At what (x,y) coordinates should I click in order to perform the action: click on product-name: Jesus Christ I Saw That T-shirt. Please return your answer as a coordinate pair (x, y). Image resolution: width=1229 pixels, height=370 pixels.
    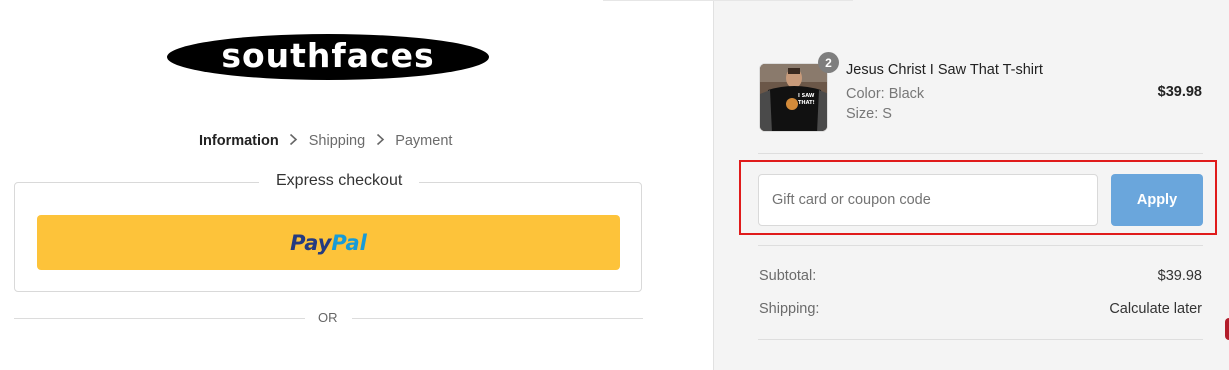
    Looking at the image, I should click on (944, 70).